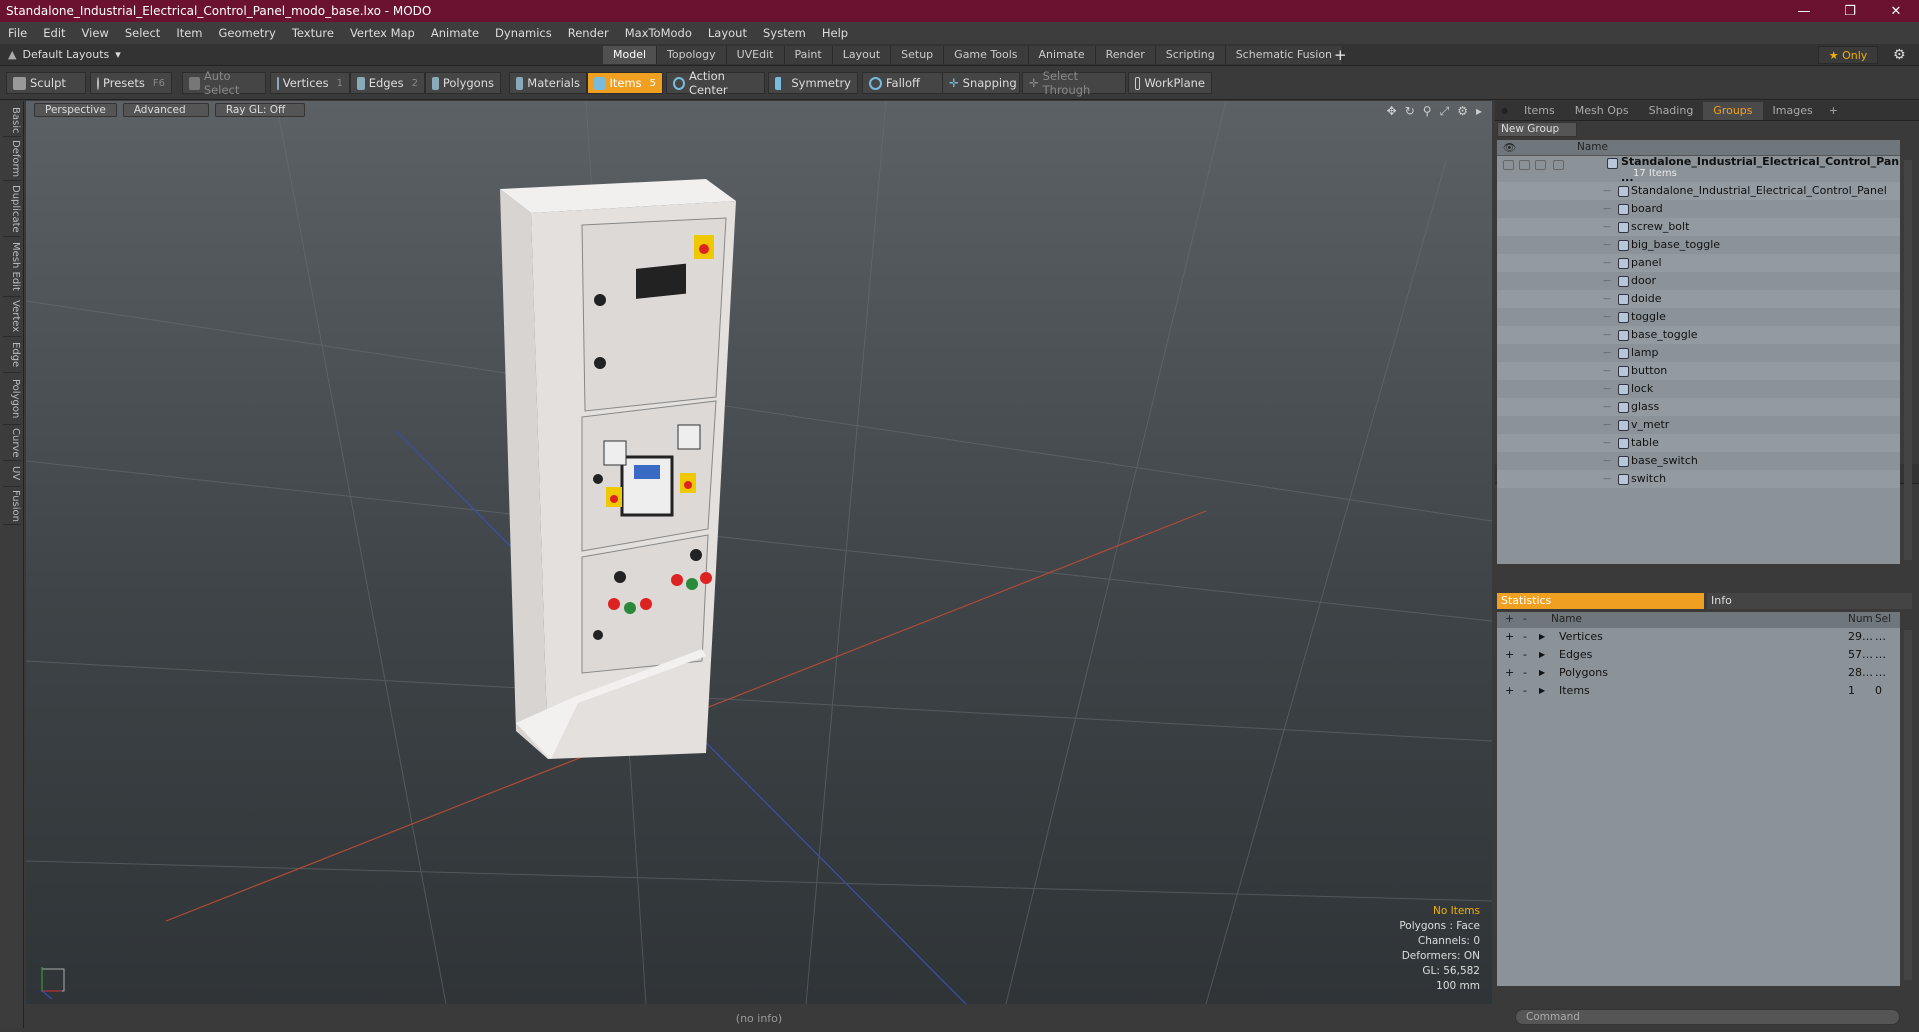 This screenshot has height=1032, width=1919. What do you see at coordinates (1558, 165) in the screenshot?
I see `select-toggle-icon` at bounding box center [1558, 165].